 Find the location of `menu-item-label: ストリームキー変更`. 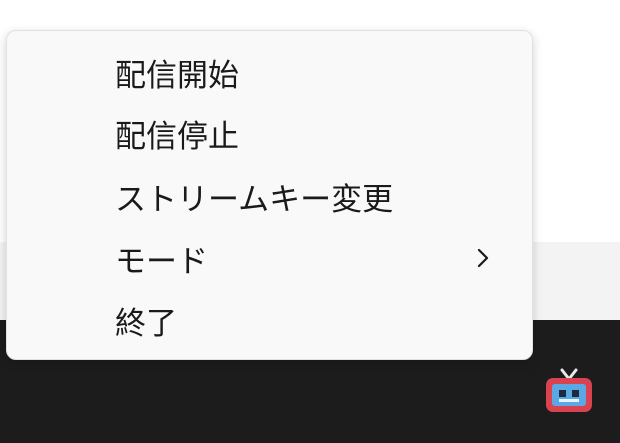

menu-item-label: ストリームキー変更 is located at coordinates (254, 199).